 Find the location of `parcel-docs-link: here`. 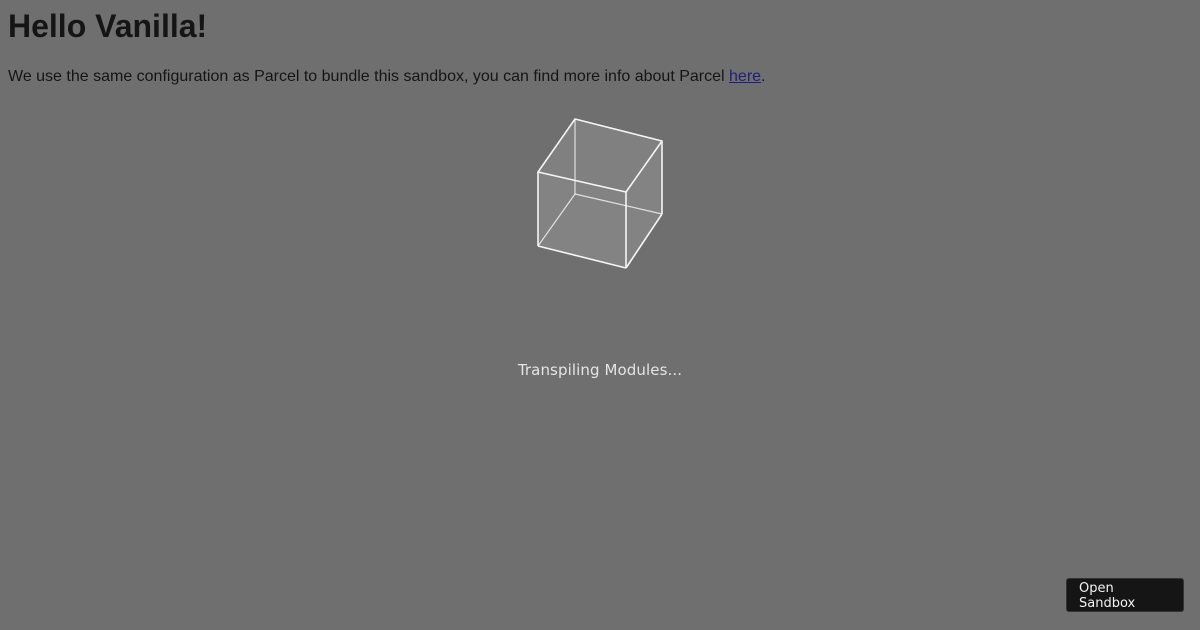

parcel-docs-link: here is located at coordinates (745, 76).